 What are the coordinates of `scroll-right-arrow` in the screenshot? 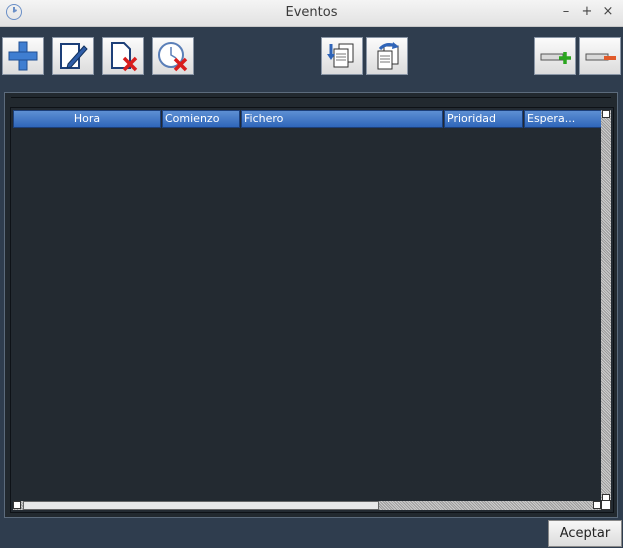 It's located at (597, 505).